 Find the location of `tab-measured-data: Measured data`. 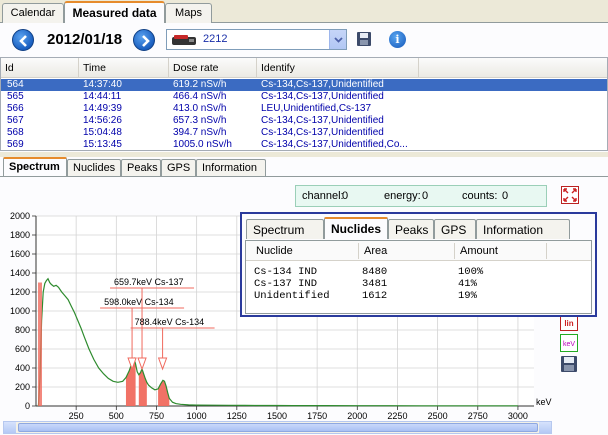

tab-measured-data: Measured data is located at coordinates (114, 12).